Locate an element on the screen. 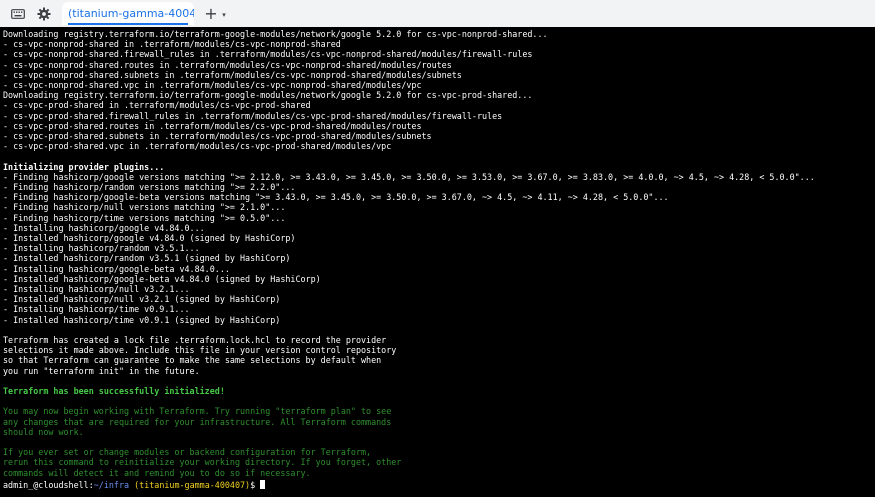 This screenshot has width=875, height=497. prompt-path: ~/infra is located at coordinates (111, 485).